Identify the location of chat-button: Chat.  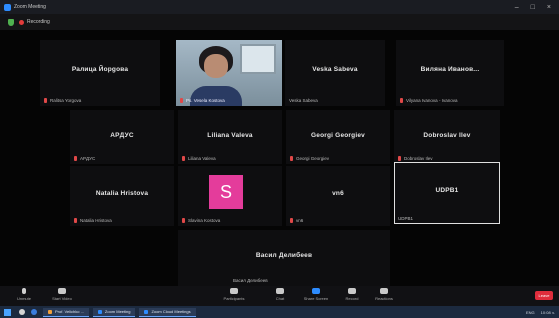
(280, 294).